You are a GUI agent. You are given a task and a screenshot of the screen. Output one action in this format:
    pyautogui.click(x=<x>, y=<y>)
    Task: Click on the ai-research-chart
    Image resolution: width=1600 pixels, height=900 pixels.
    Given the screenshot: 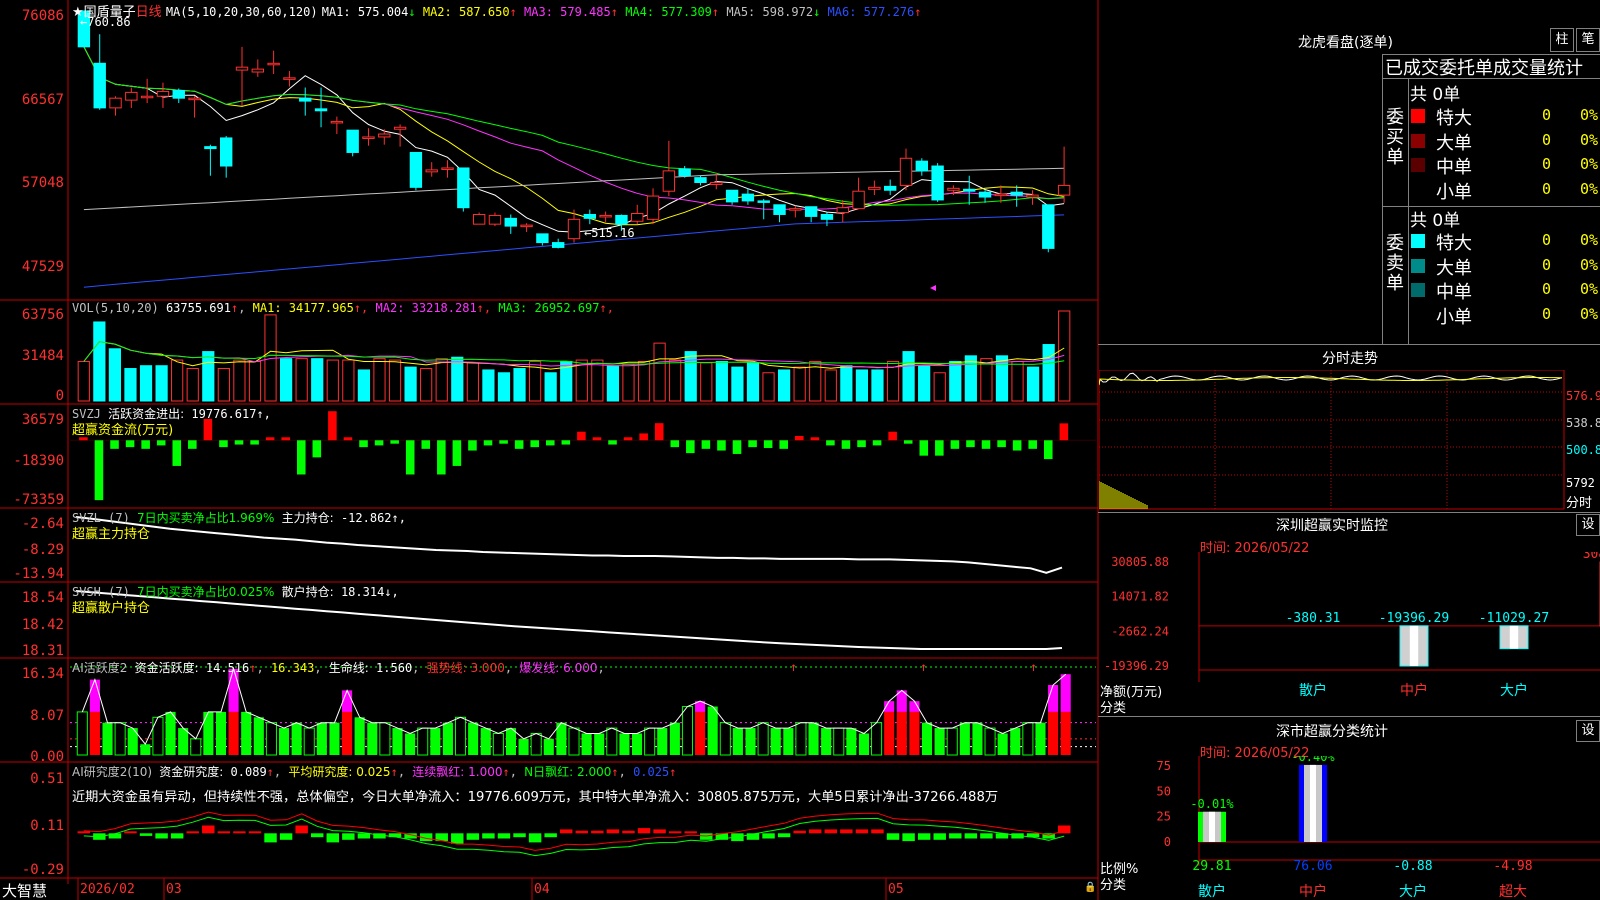 What is the action you would take?
    pyautogui.click(x=583, y=820)
    